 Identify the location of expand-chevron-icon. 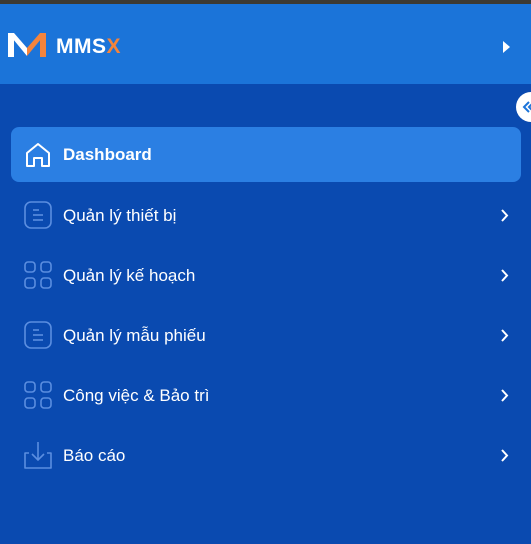
(506, 47).